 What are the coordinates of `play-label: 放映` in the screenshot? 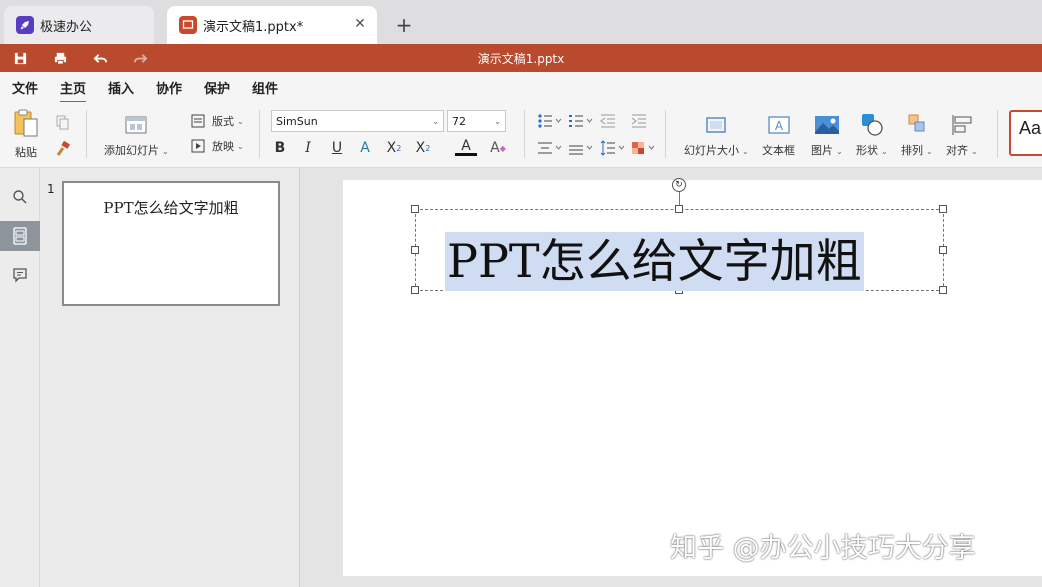 It's located at (223, 146).